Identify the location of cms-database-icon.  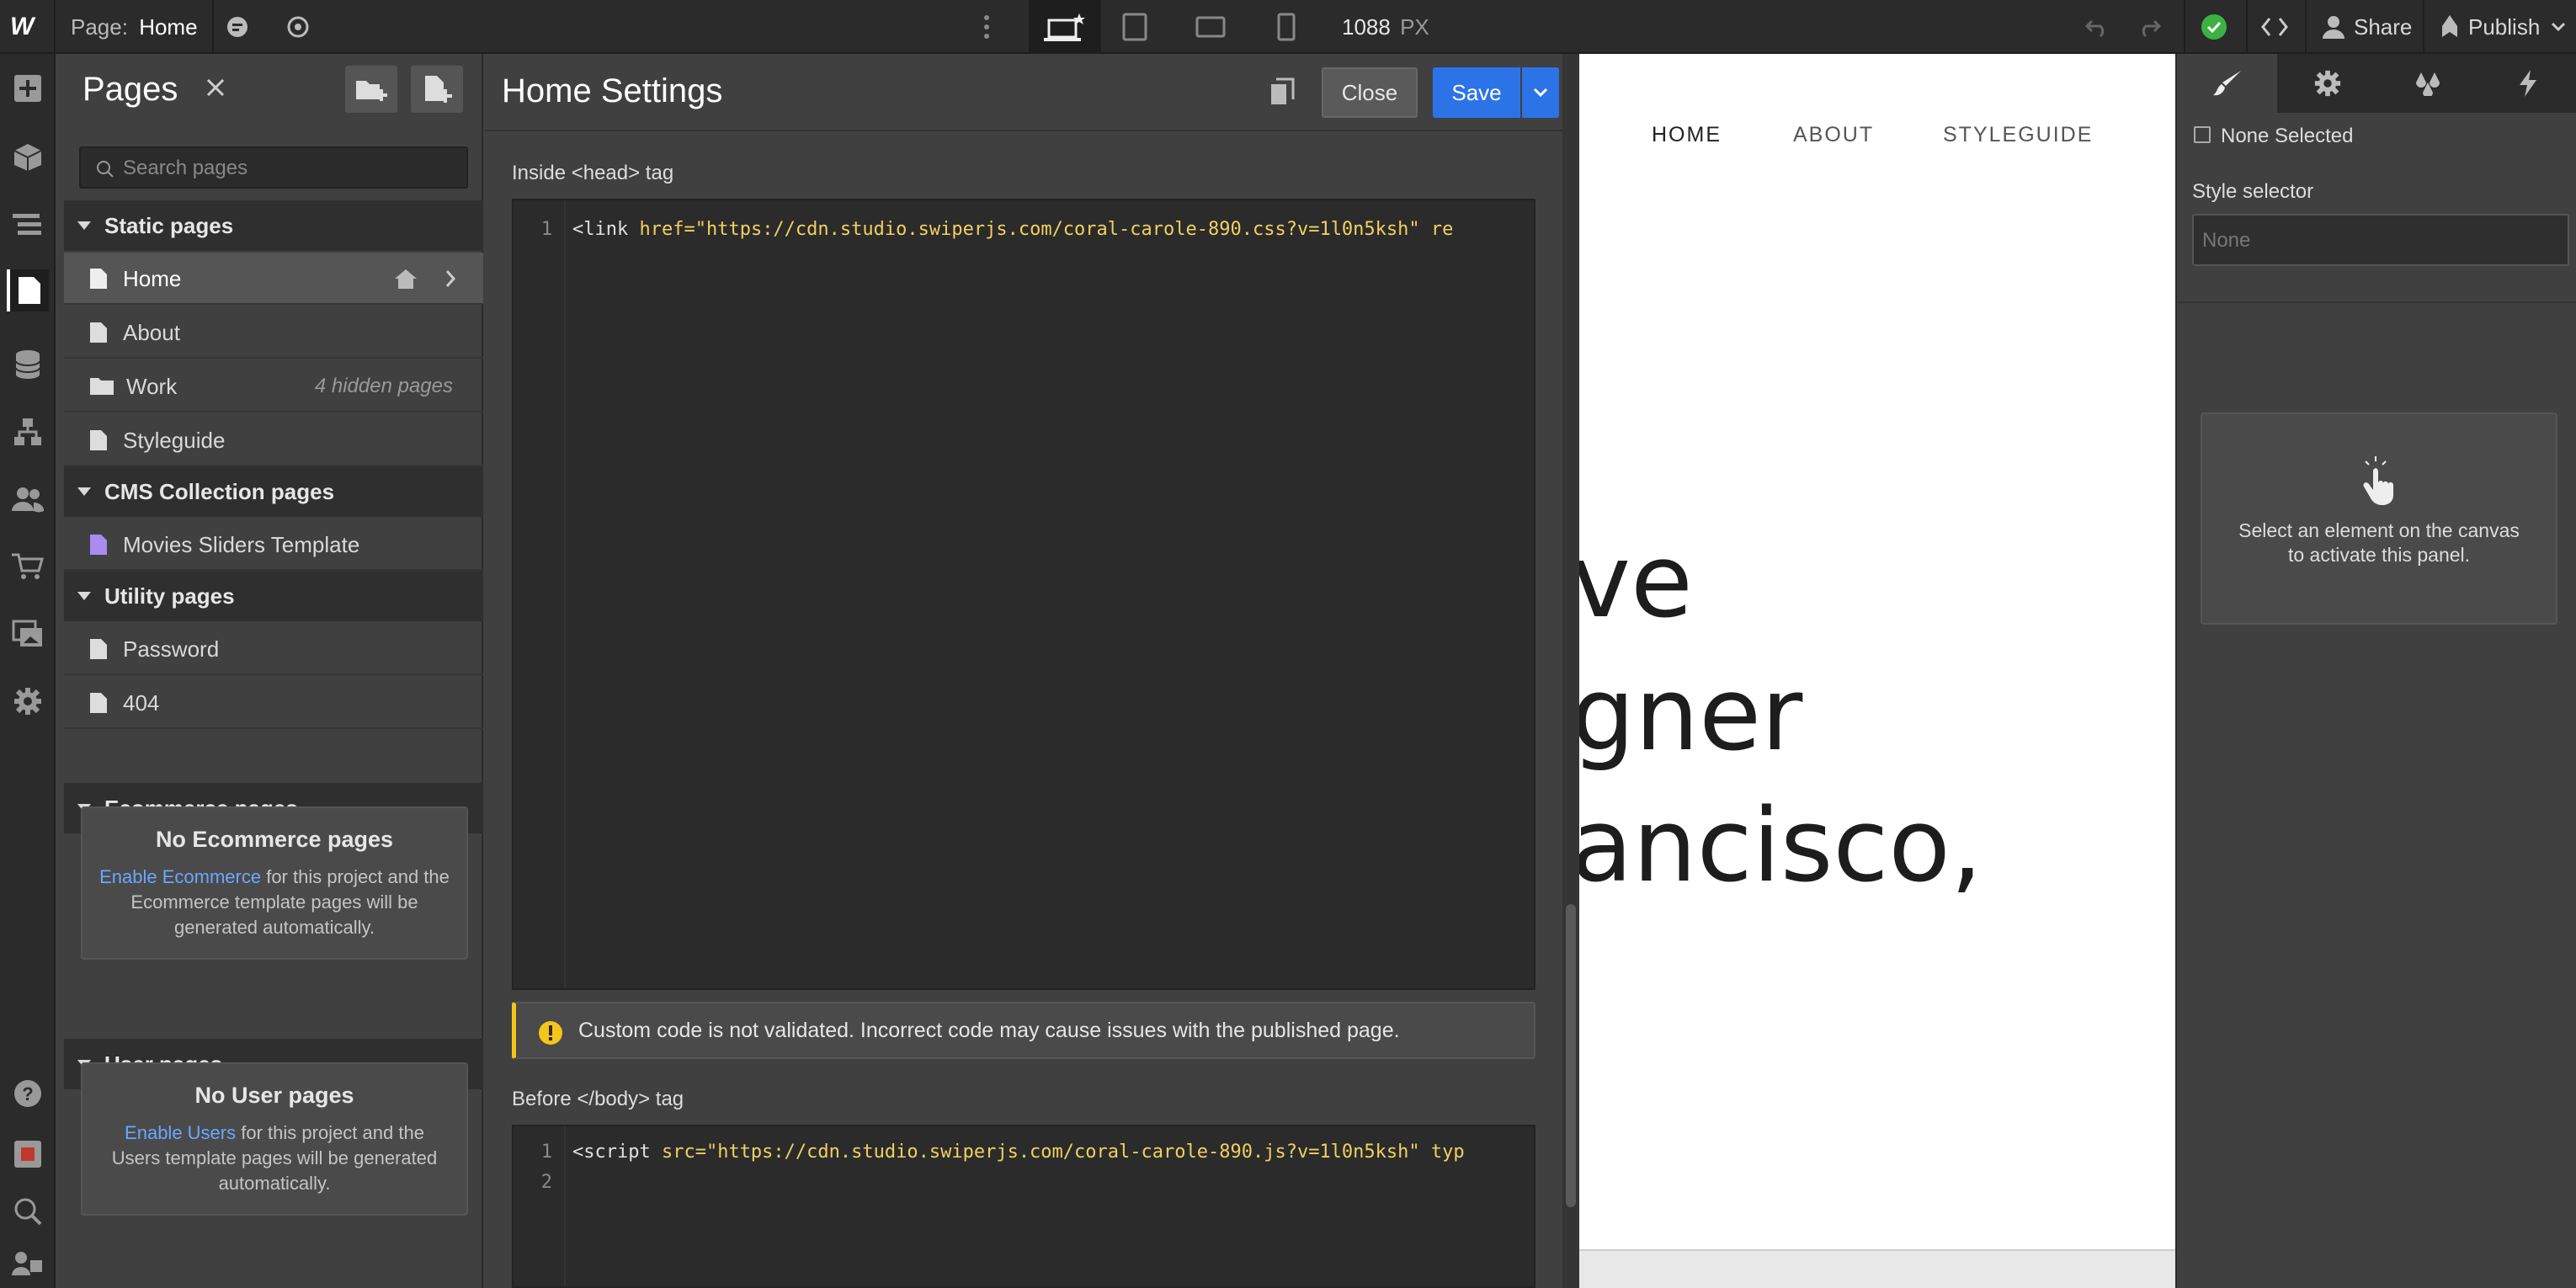
(28, 364).